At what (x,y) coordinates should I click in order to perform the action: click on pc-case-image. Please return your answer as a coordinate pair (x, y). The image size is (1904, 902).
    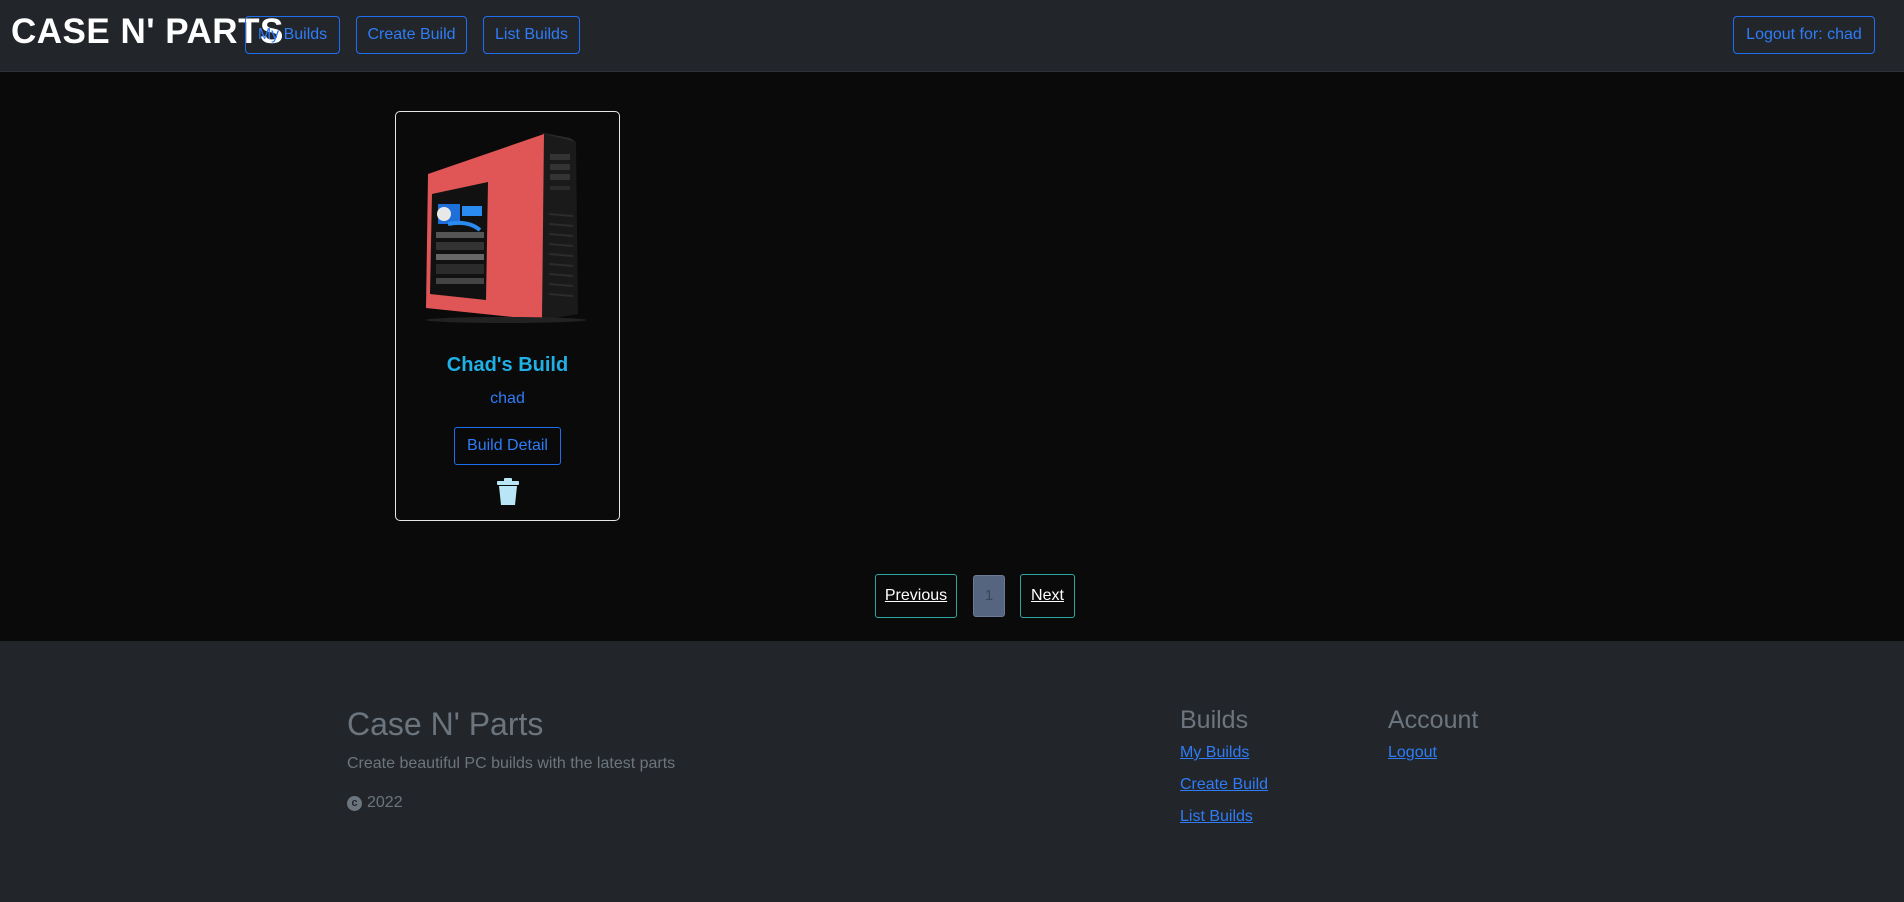
    Looking at the image, I should click on (506, 227).